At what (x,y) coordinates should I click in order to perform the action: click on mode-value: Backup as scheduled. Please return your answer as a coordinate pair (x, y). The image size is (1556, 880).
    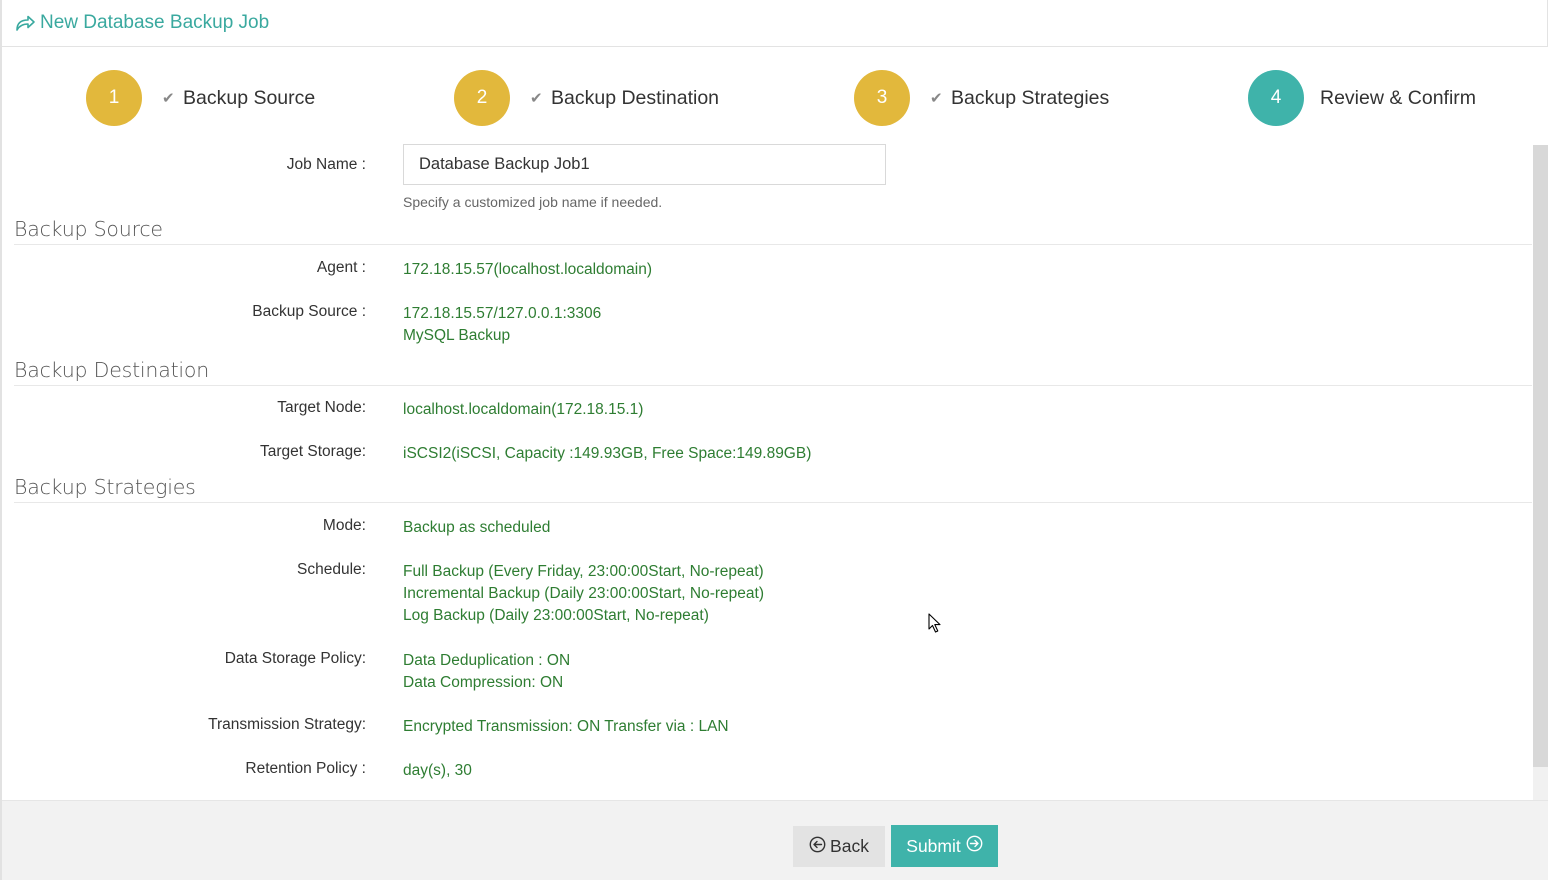
    Looking at the image, I should click on (477, 527).